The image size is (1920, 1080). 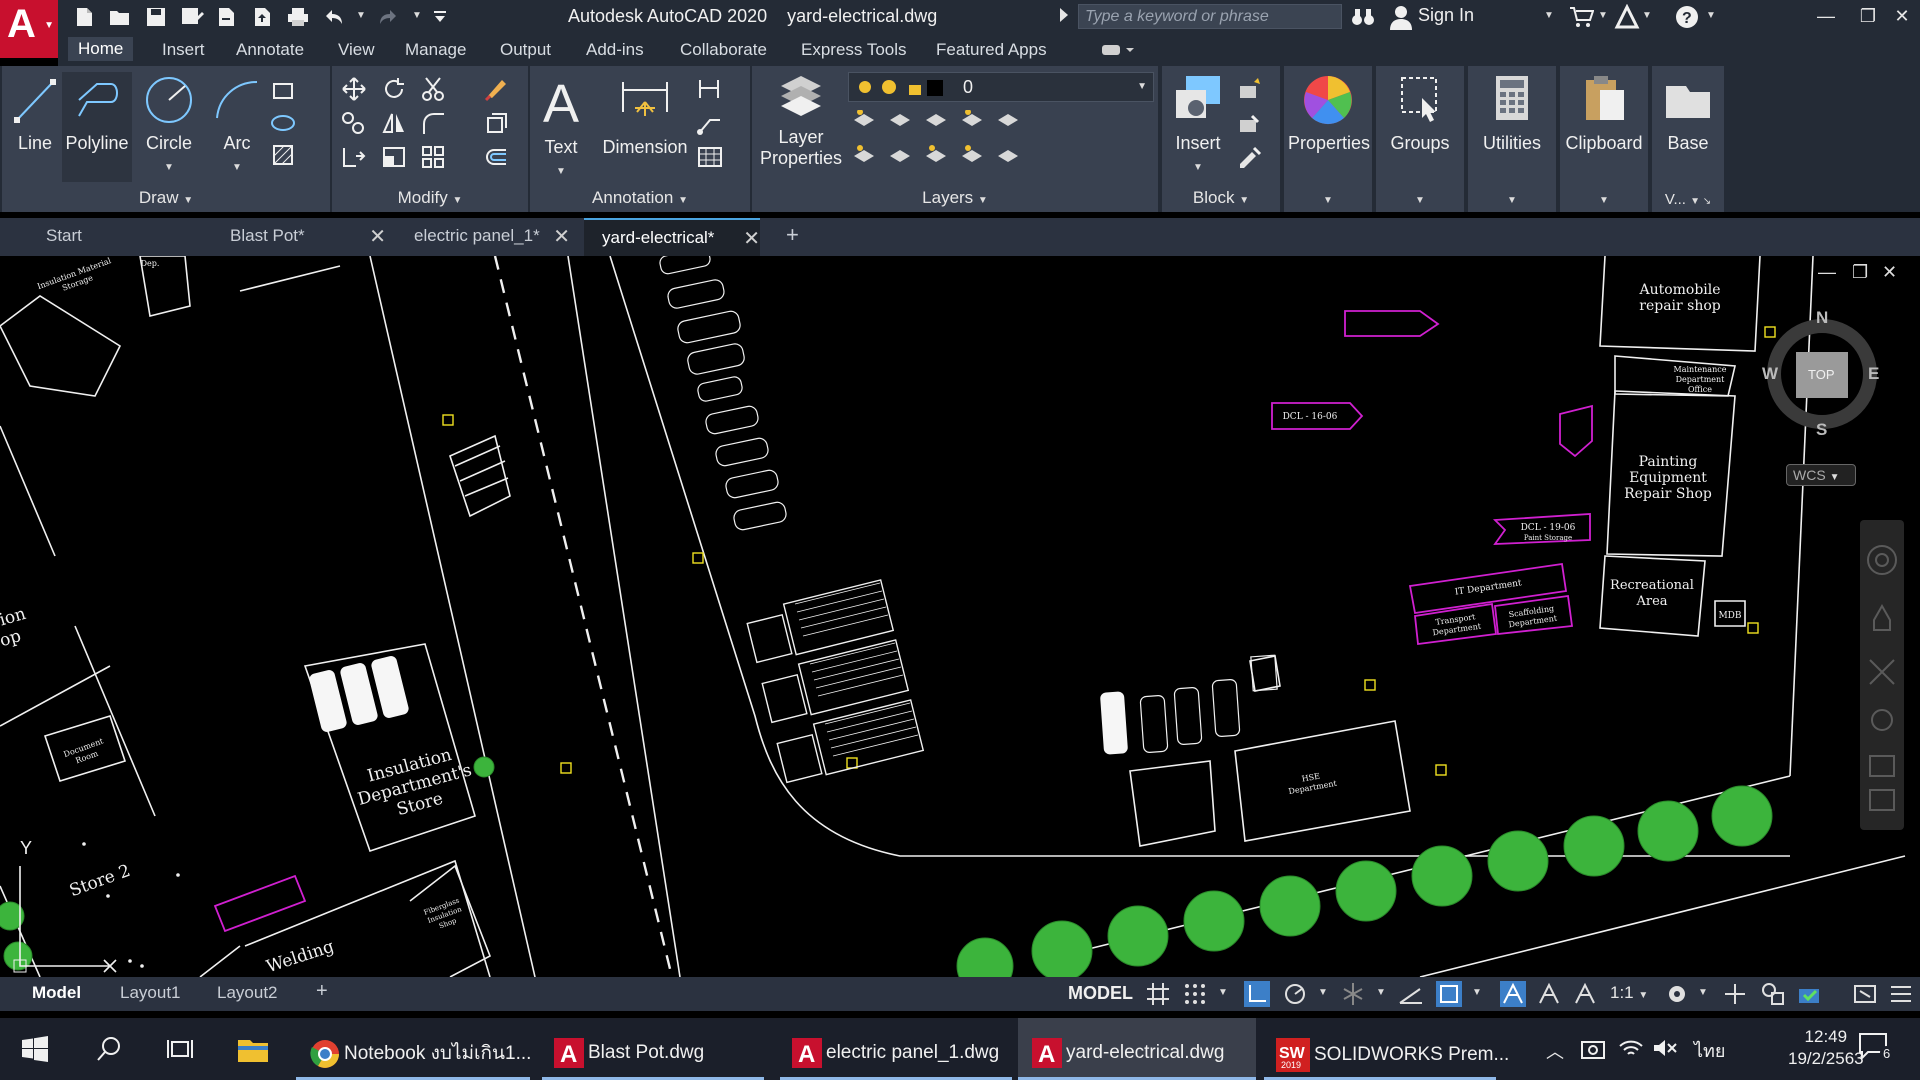 I want to click on volume-muted-icon, so click(x=1665, y=1048).